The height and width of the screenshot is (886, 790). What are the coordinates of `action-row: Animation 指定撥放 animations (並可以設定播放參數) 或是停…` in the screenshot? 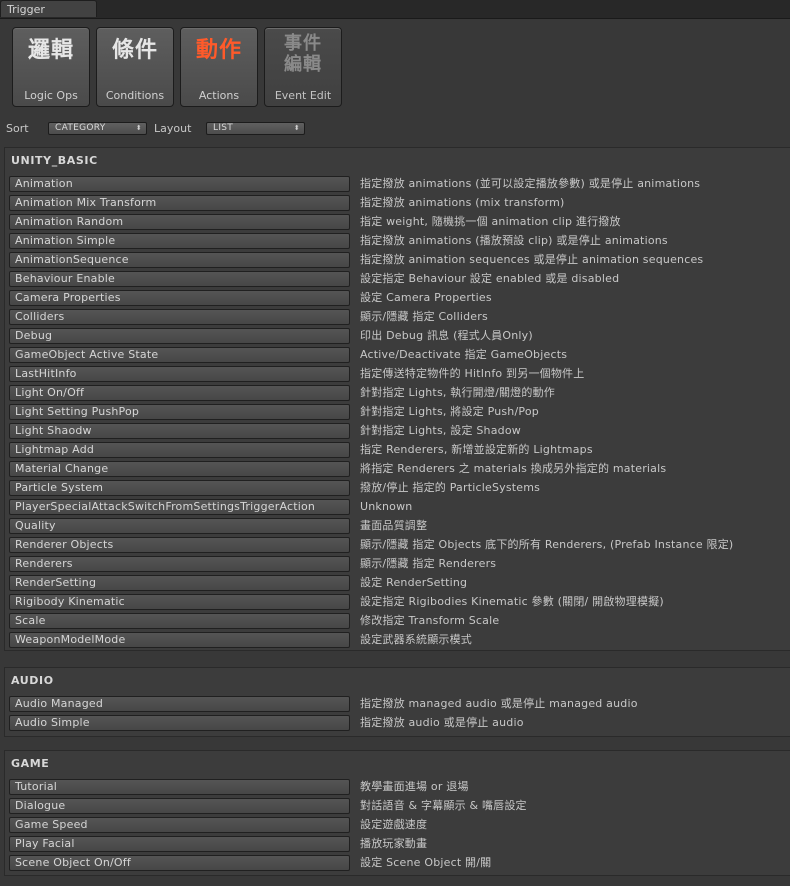 It's located at (397, 184).